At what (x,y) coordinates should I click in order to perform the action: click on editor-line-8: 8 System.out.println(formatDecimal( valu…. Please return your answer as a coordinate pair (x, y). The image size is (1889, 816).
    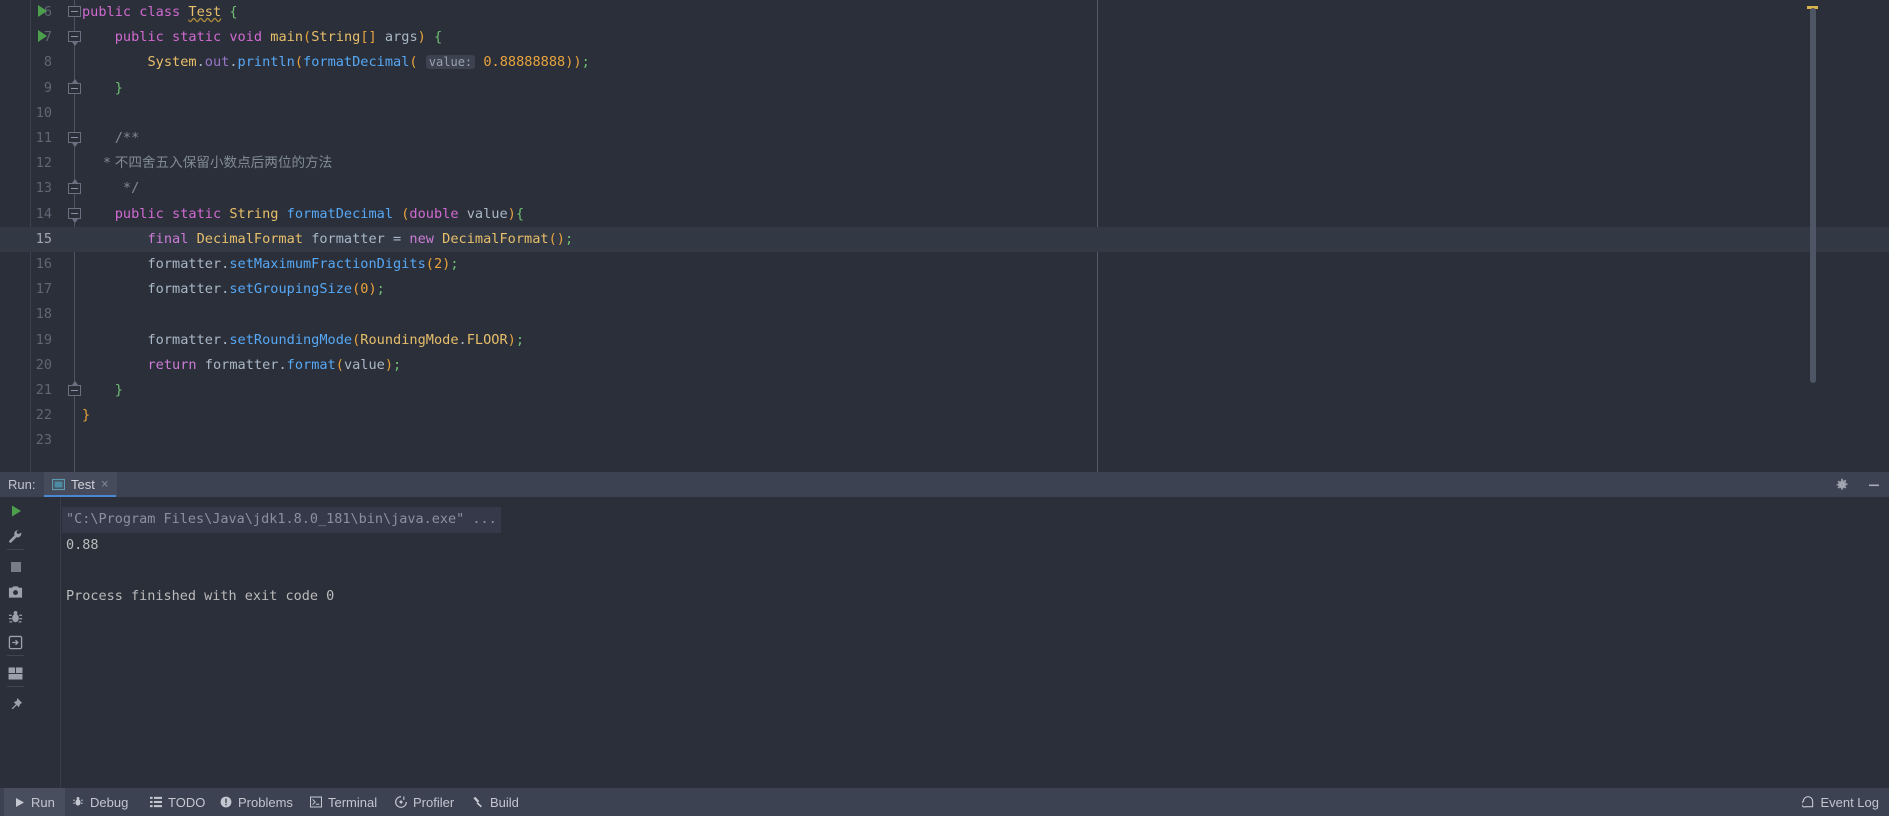
    Looking at the image, I should click on (944, 62).